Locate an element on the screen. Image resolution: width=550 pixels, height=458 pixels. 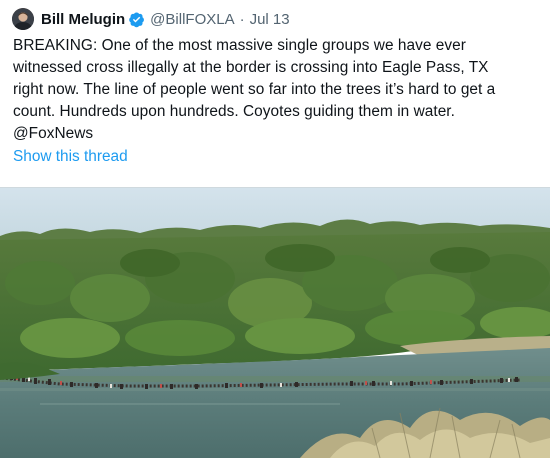
verified-badge-icon is located at coordinates (136, 19).